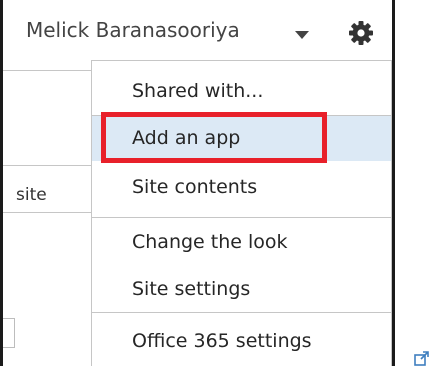 This screenshot has width=431, height=366. What do you see at coordinates (241, 289) in the screenshot?
I see `menu-item-site-settings: Site settings` at bounding box center [241, 289].